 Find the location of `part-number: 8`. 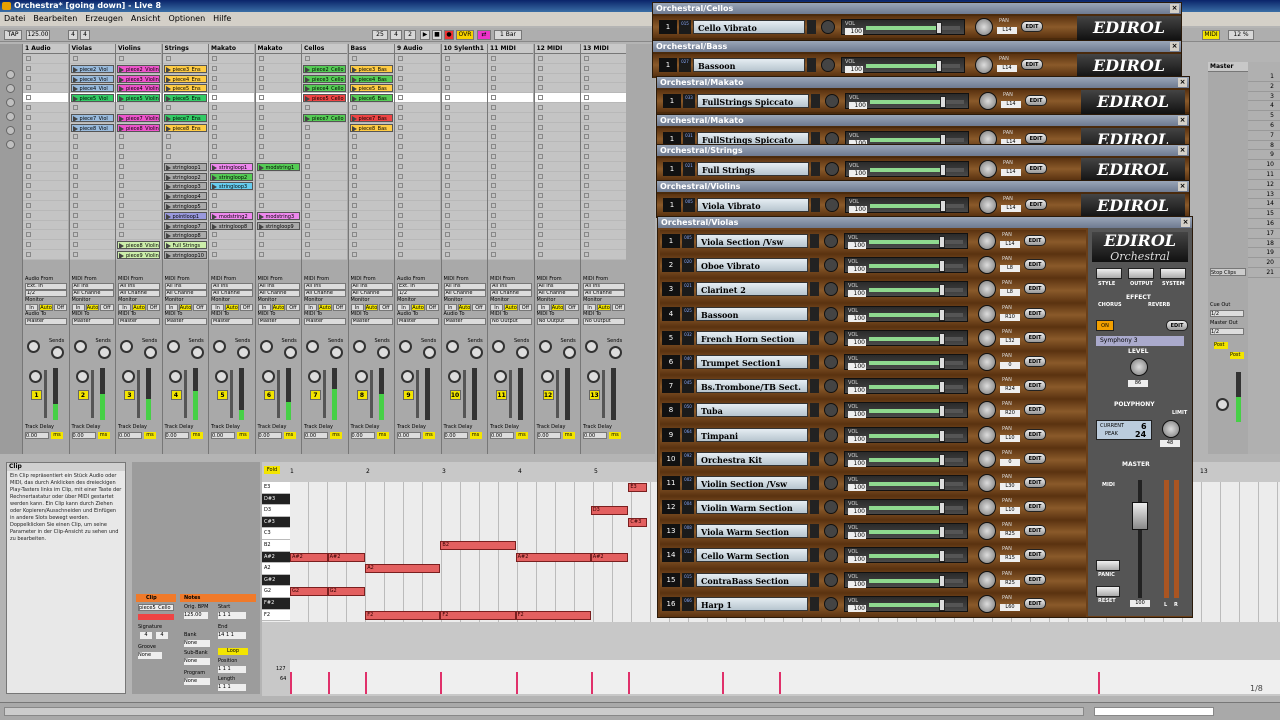

part-number: 8 is located at coordinates (671, 410).